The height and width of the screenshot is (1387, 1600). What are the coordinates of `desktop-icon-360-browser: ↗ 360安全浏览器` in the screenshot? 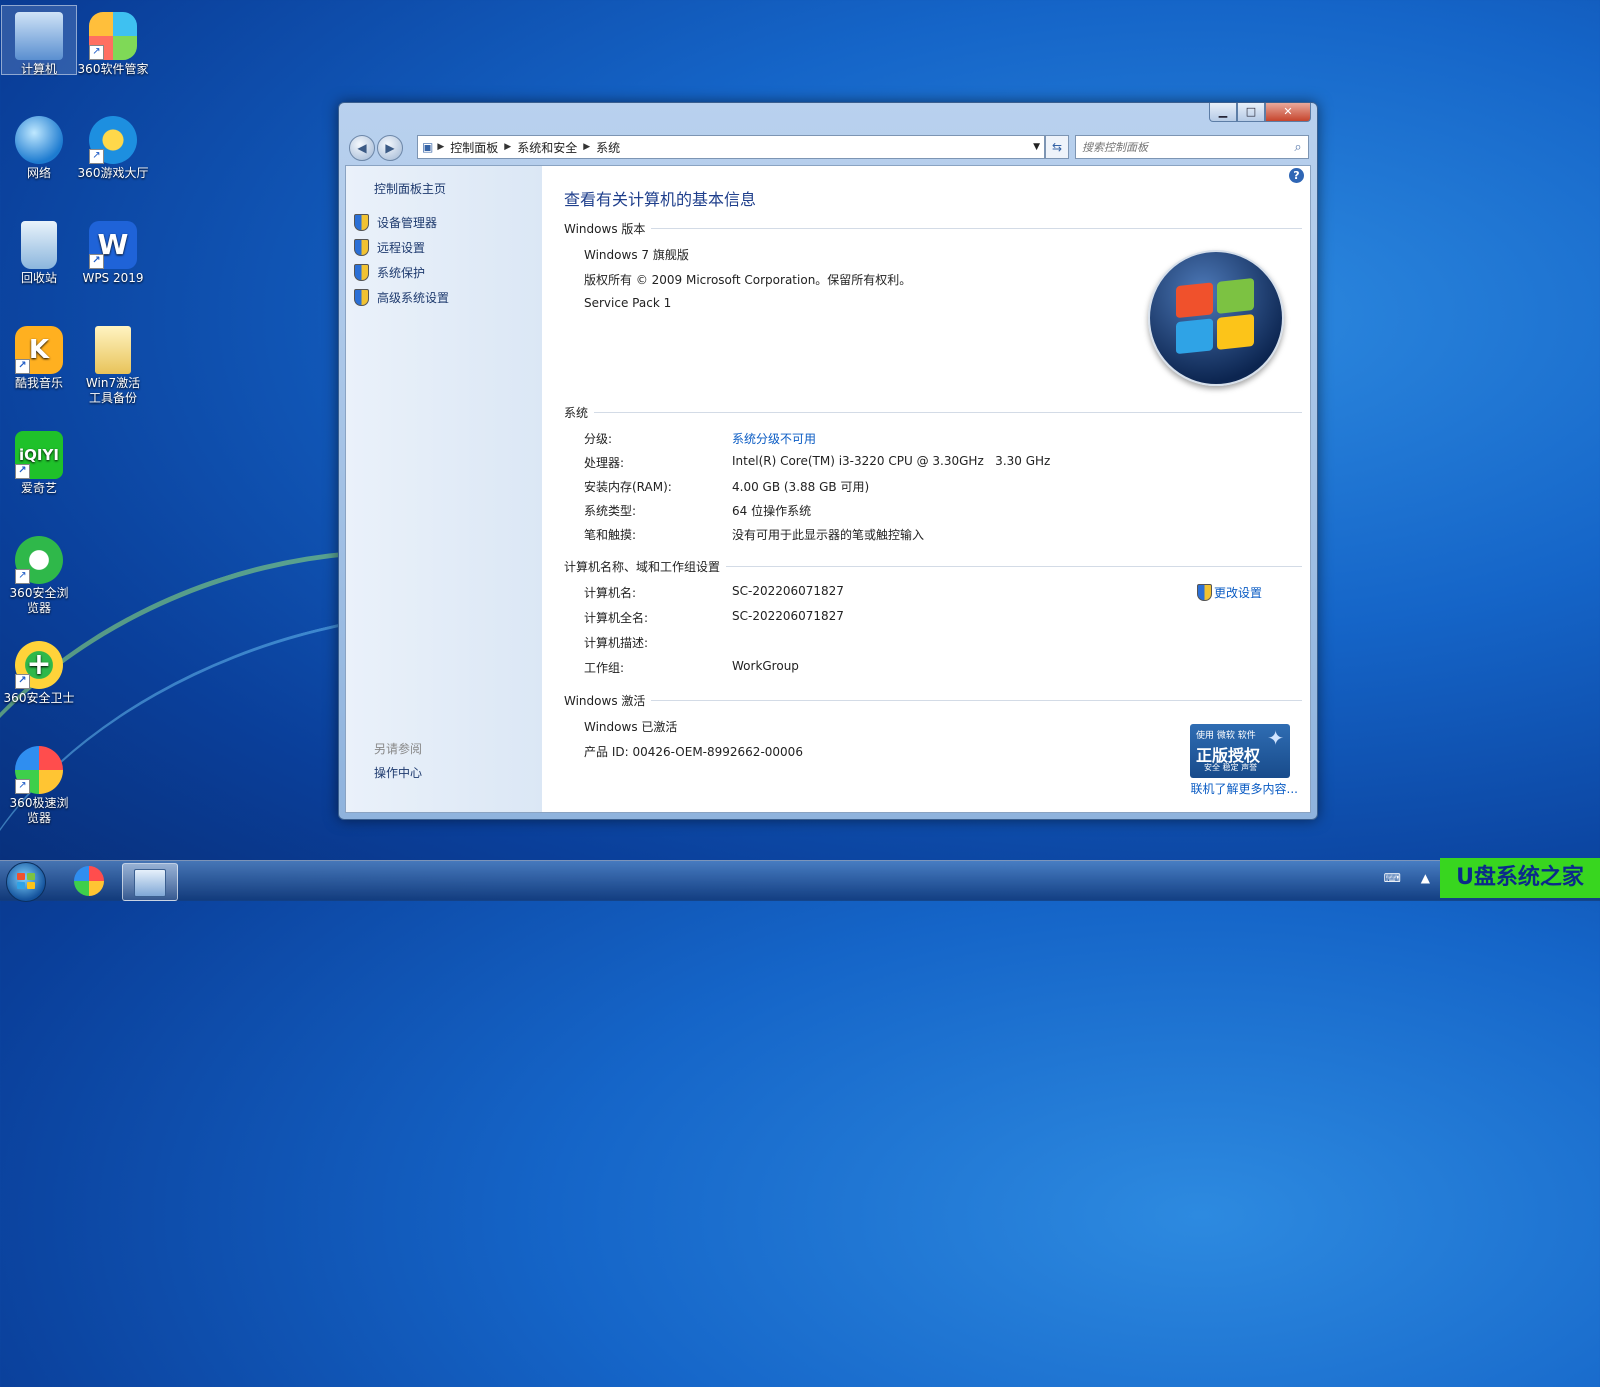 It's located at (39, 573).